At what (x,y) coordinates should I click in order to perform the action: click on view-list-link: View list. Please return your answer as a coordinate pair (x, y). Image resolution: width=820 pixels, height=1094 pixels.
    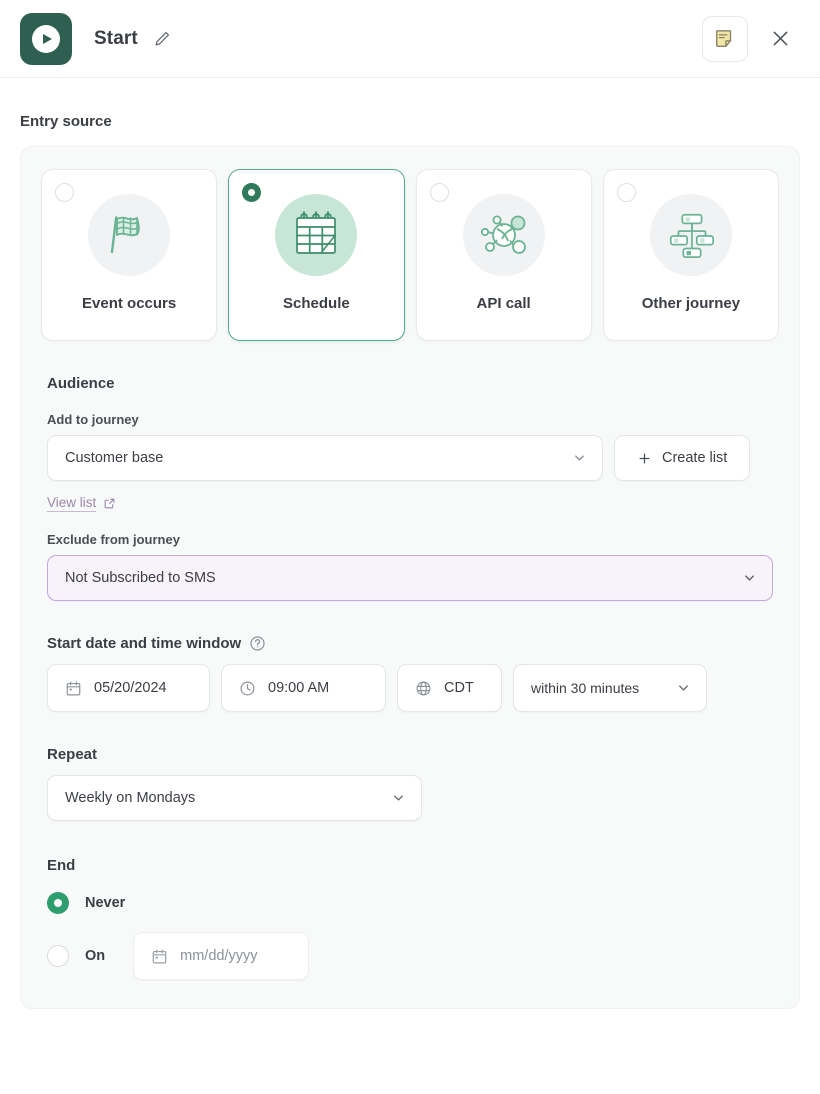
    Looking at the image, I should click on (81, 503).